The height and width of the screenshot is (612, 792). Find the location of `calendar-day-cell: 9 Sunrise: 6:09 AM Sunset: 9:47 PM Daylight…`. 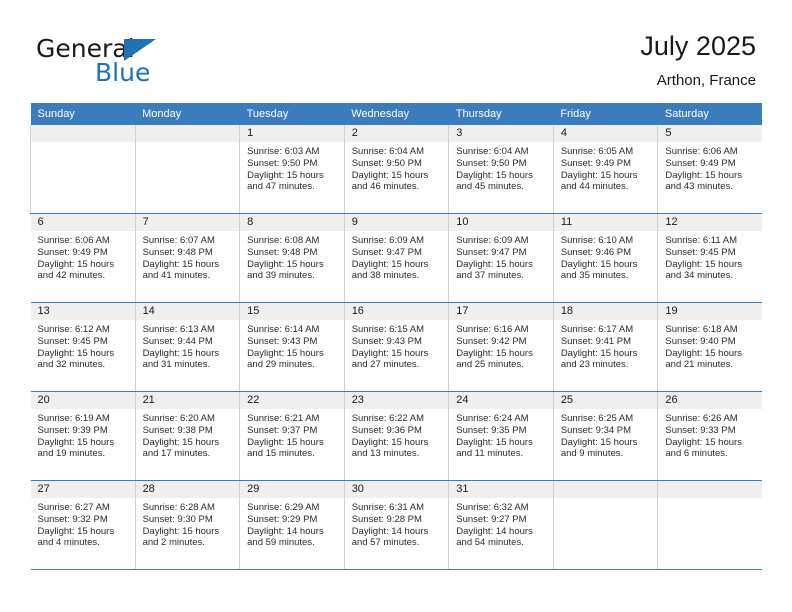

calendar-day-cell: 9 Sunrise: 6:09 AM Sunset: 9:47 PM Daylight… is located at coordinates (396, 258).